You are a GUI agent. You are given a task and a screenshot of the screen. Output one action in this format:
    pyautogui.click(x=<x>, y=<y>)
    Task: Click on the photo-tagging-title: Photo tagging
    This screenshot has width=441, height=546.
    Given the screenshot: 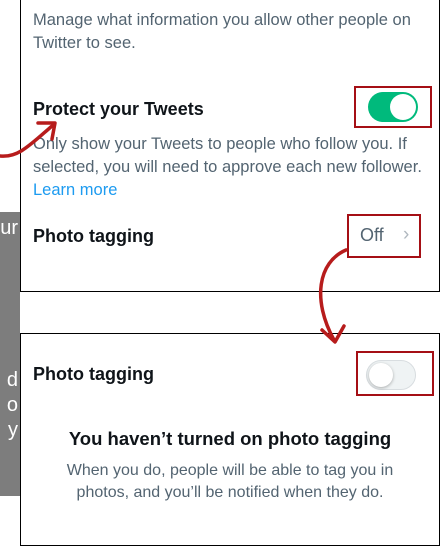 What is the action you would take?
    pyautogui.click(x=93, y=374)
    